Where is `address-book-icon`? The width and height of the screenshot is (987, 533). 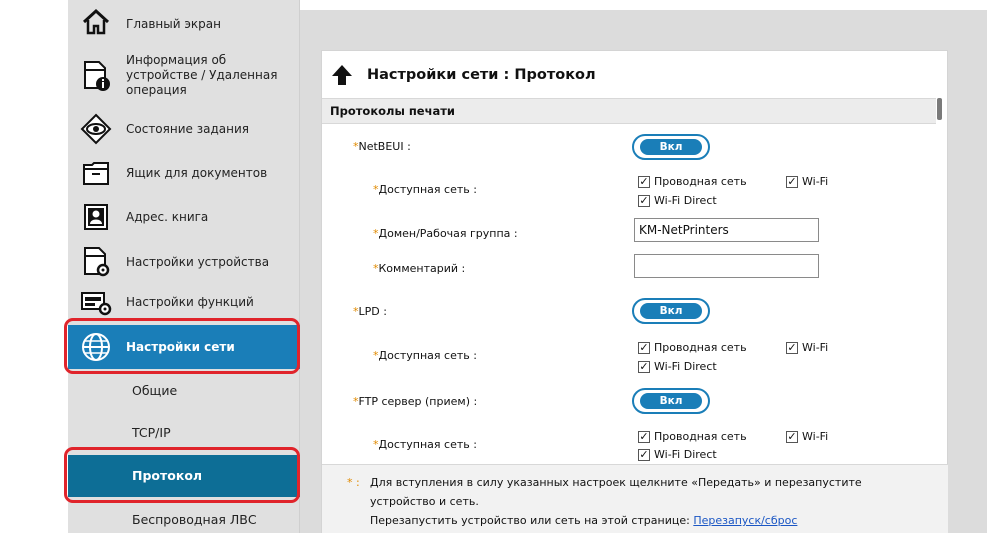 address-book-icon is located at coordinates (96, 217).